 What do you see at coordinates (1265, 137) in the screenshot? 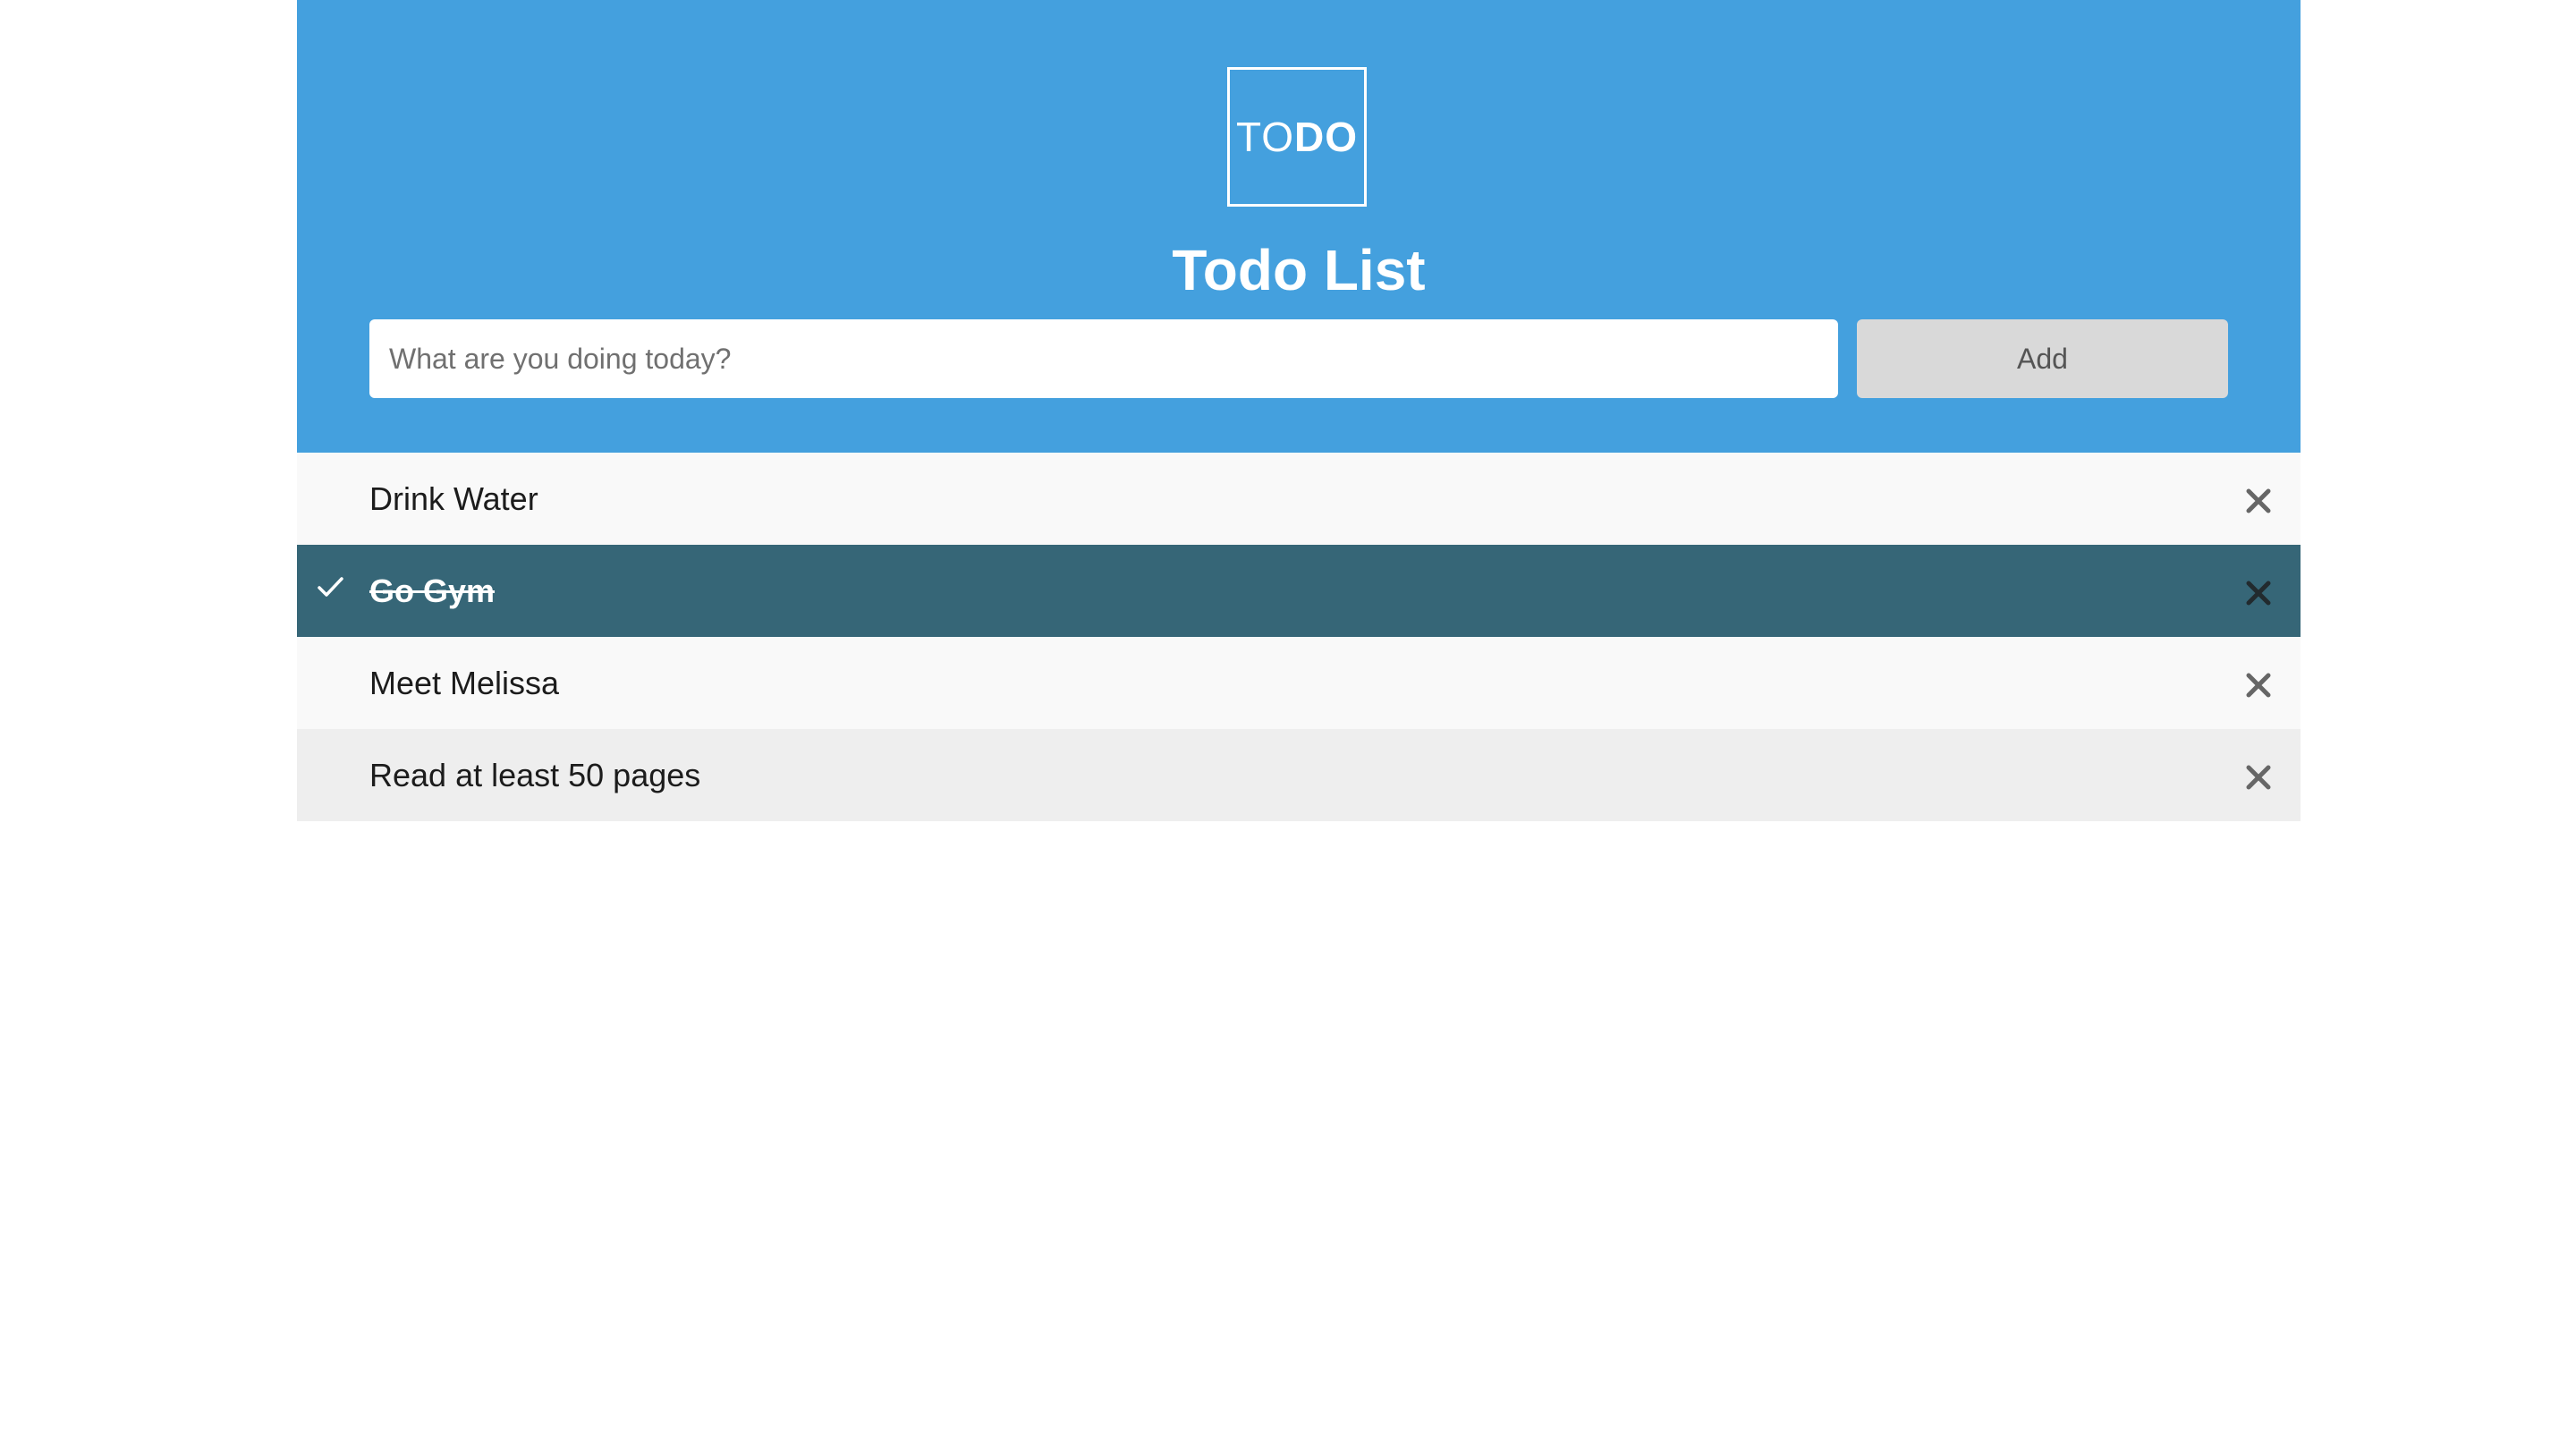
I see `logo-text-to: TO` at bounding box center [1265, 137].